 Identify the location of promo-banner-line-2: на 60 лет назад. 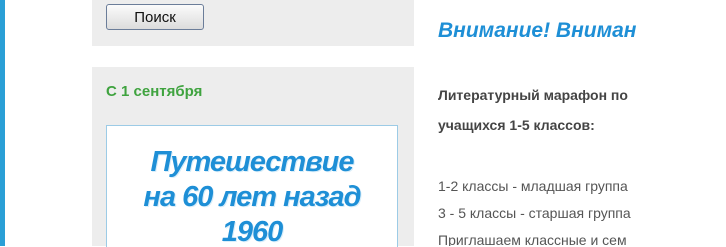
(252, 197).